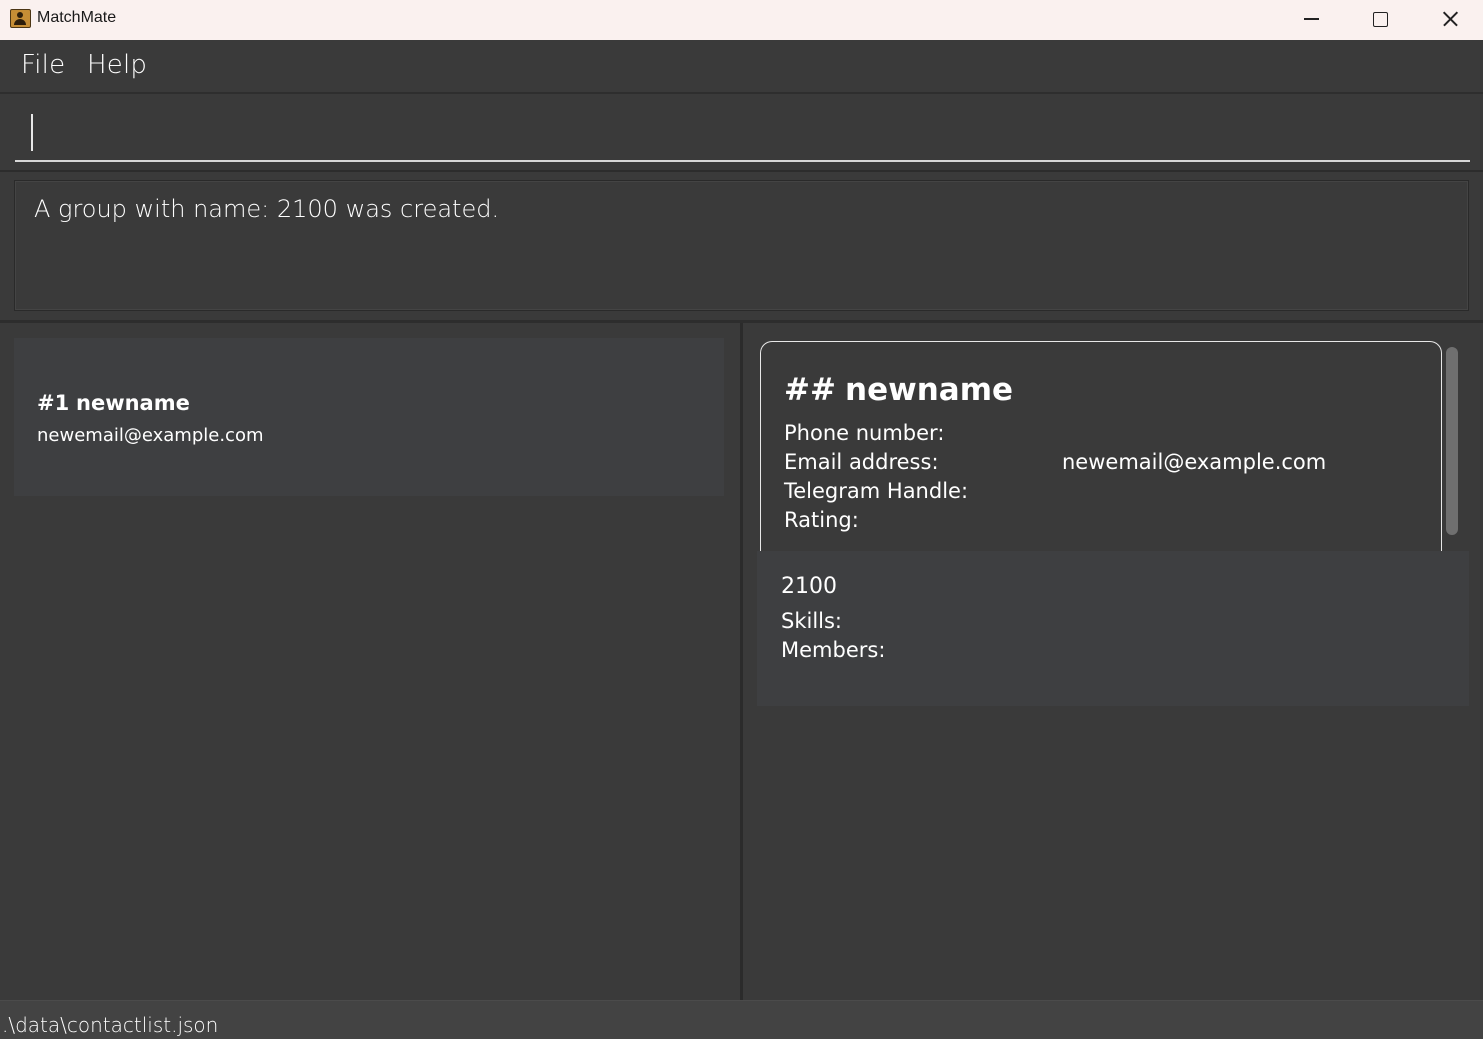 The height and width of the screenshot is (1039, 1483). I want to click on detail-index: ##, so click(810, 390).